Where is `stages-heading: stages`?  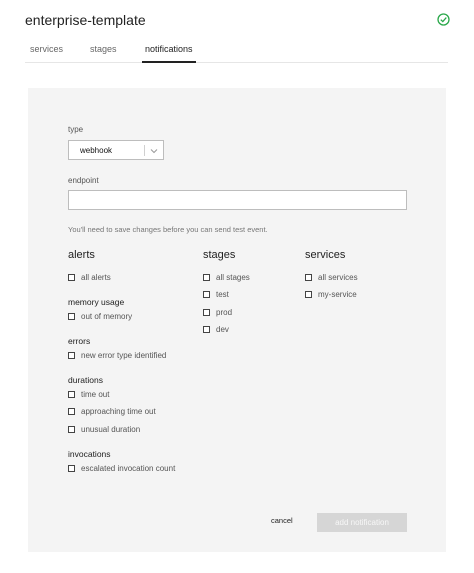 stages-heading: stages is located at coordinates (219, 255).